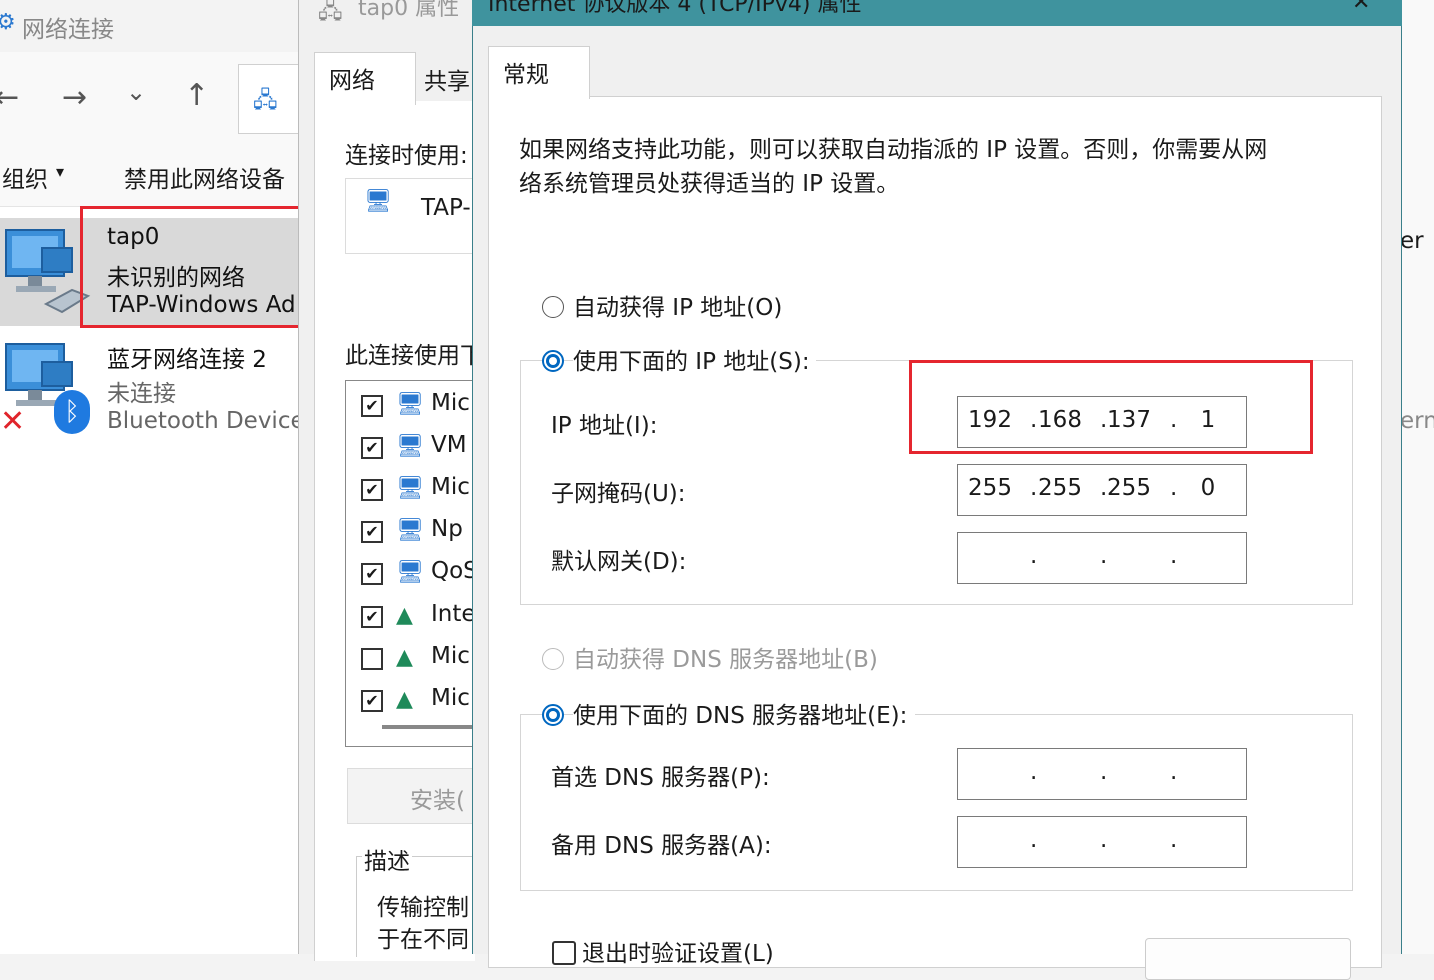 The height and width of the screenshot is (980, 1434). I want to click on intro-text: 络系统管理员处获得适当的 IP 设置。, so click(709, 184).